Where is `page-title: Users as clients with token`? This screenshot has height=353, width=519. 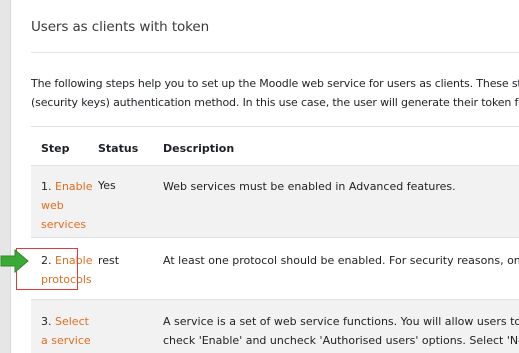 page-title: Users as clients with token is located at coordinates (120, 27).